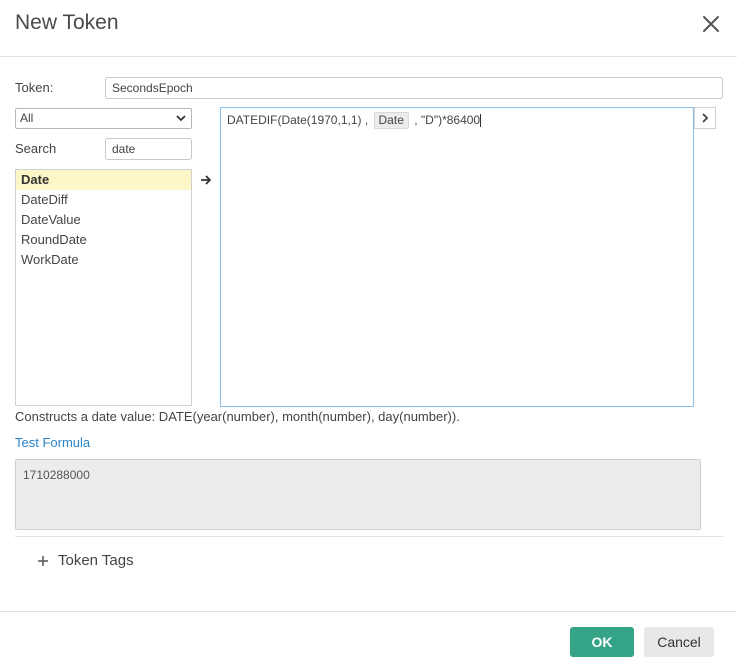 The height and width of the screenshot is (666, 737). Describe the element at coordinates (481, 121) in the screenshot. I see `text-caret` at that location.